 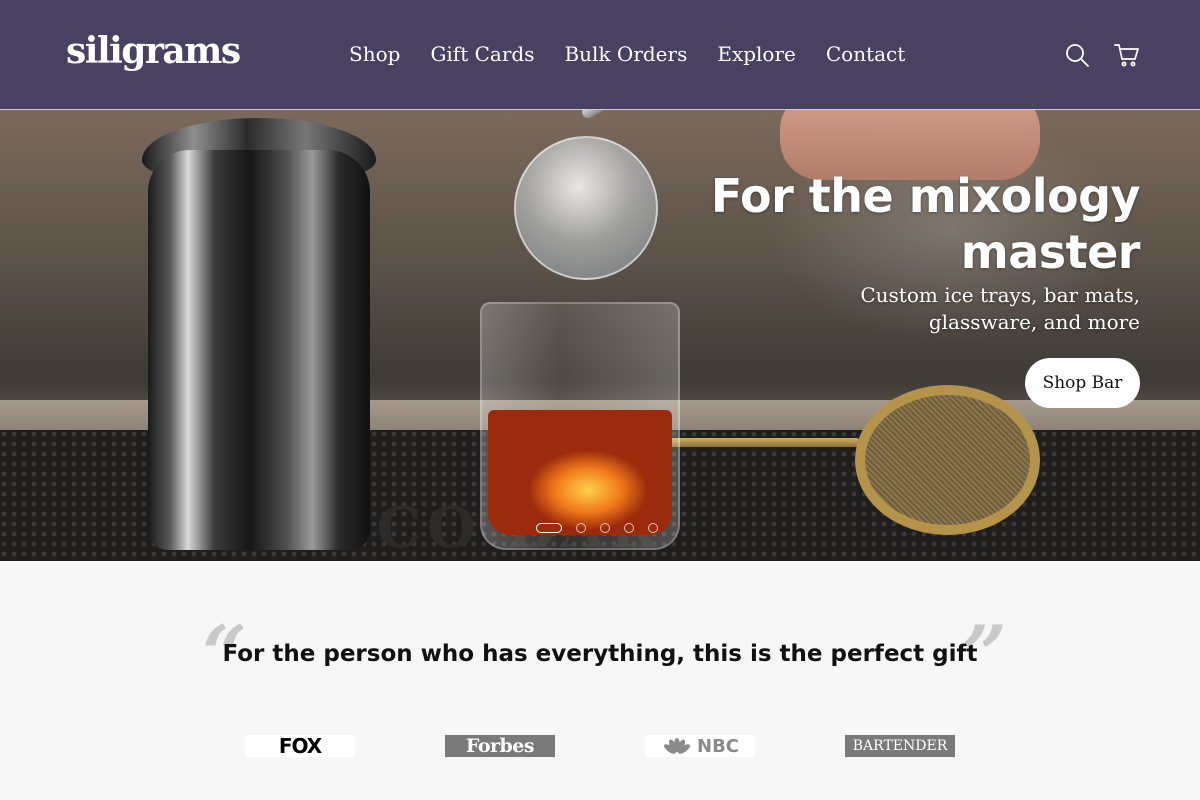 I want to click on bartender-logo: BARTENDER, so click(x=900, y=746).